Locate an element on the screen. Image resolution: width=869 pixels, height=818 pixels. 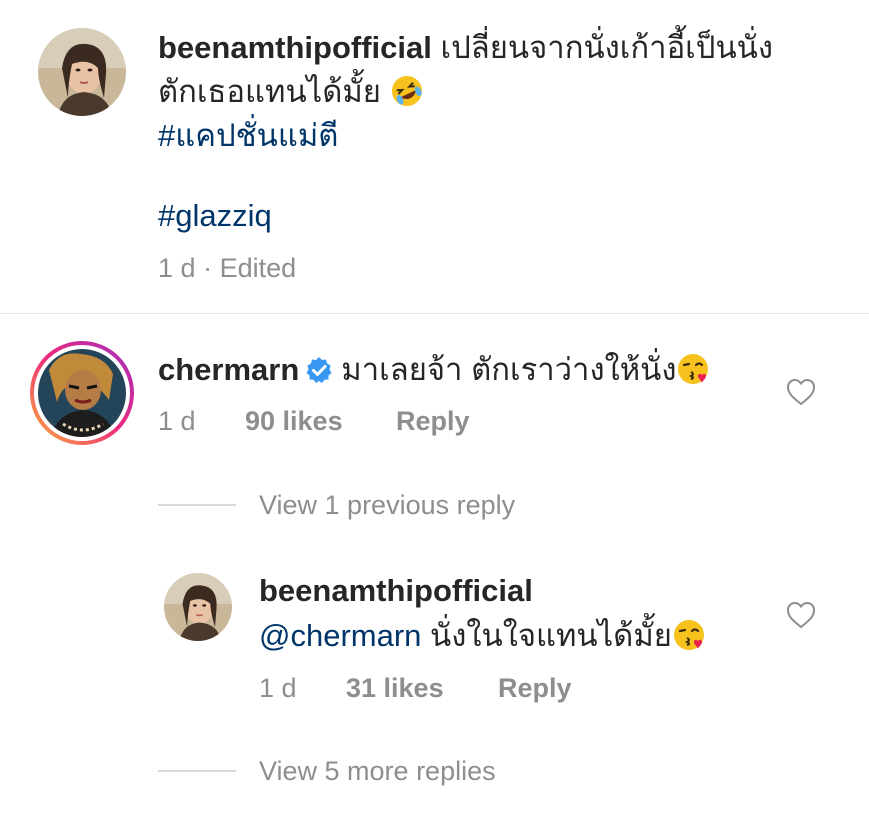
reply-username-line: beenamthipofficial is located at coordinates (396, 591).